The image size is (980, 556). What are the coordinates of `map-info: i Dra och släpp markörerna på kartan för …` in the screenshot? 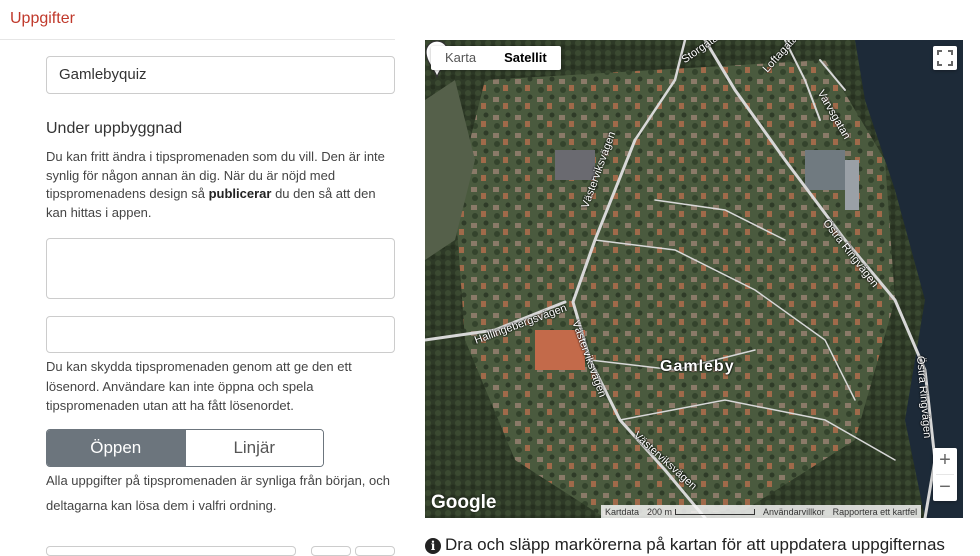 It's located at (685, 545).